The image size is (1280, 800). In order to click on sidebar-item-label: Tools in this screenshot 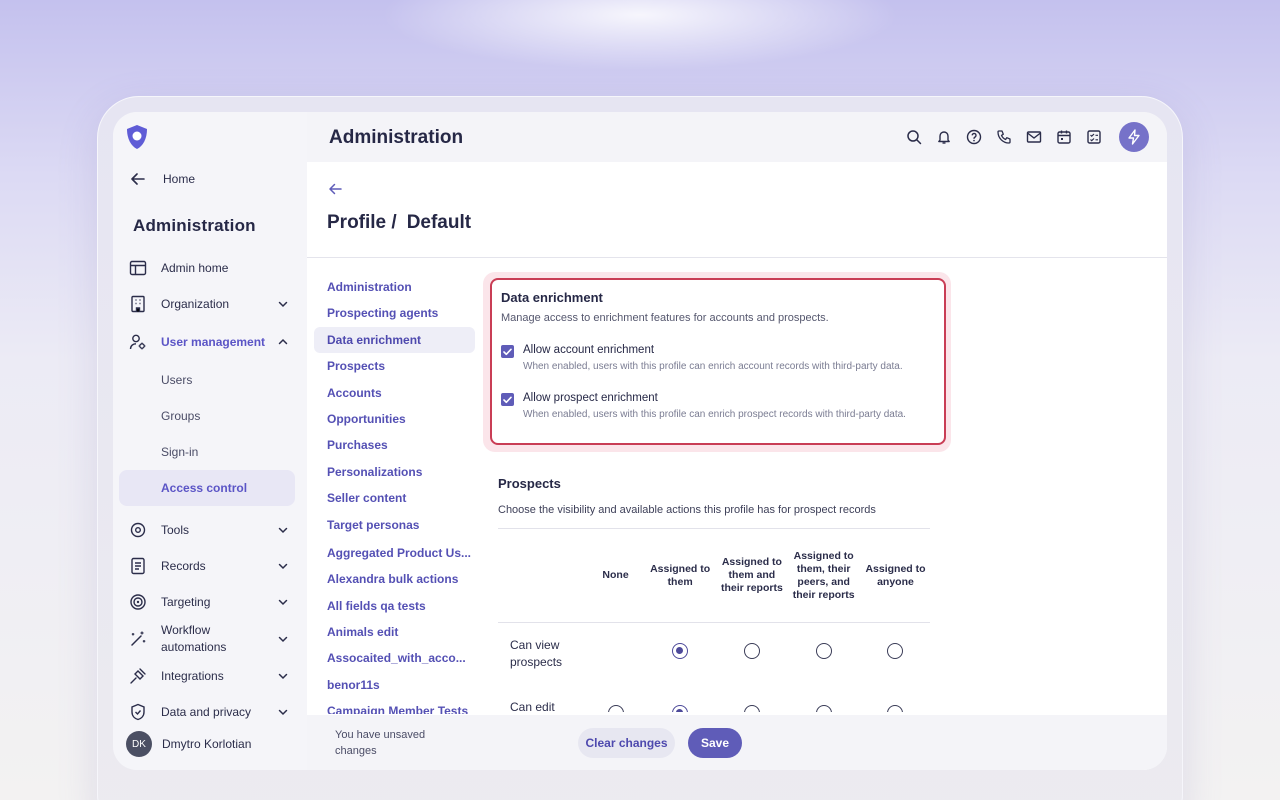, I will do `click(175, 529)`.